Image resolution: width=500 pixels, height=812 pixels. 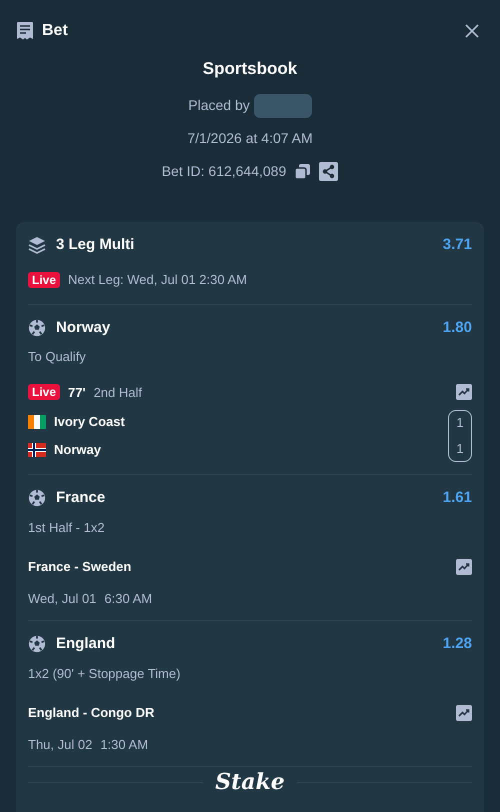 What do you see at coordinates (81, 498) in the screenshot?
I see `selection-name: France` at bounding box center [81, 498].